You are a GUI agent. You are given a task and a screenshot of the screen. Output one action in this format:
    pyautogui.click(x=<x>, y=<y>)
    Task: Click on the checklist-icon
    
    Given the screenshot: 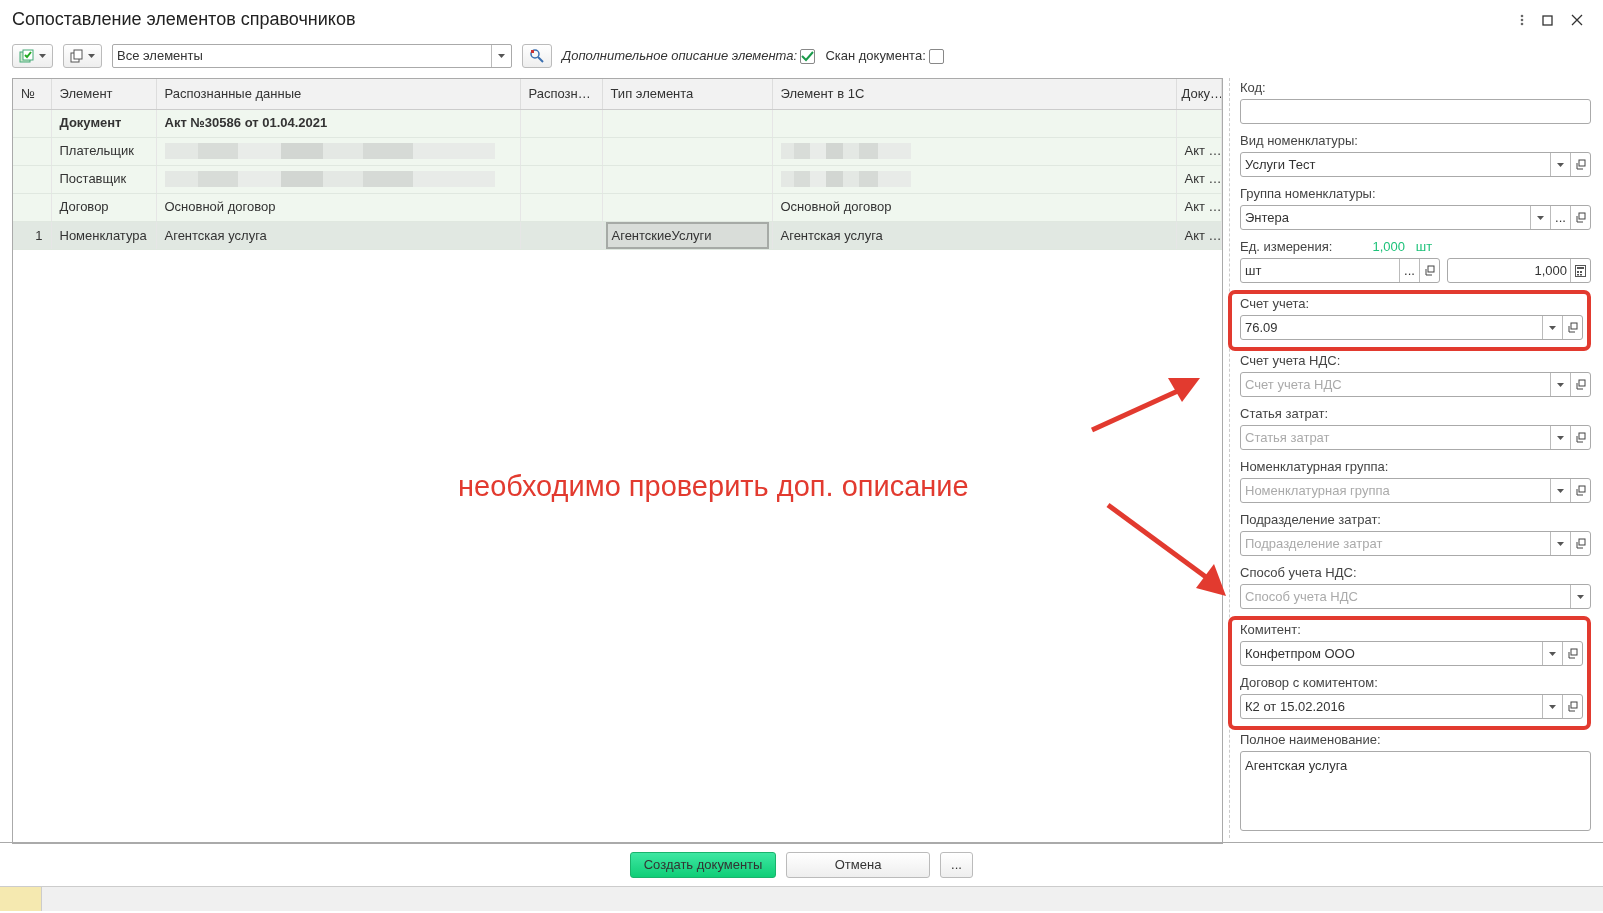 What is the action you would take?
    pyautogui.click(x=27, y=56)
    